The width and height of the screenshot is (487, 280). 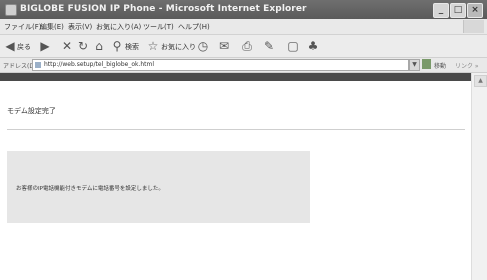 What do you see at coordinates (158, 27) in the screenshot?
I see `menu-tools: ツール(T)` at bounding box center [158, 27].